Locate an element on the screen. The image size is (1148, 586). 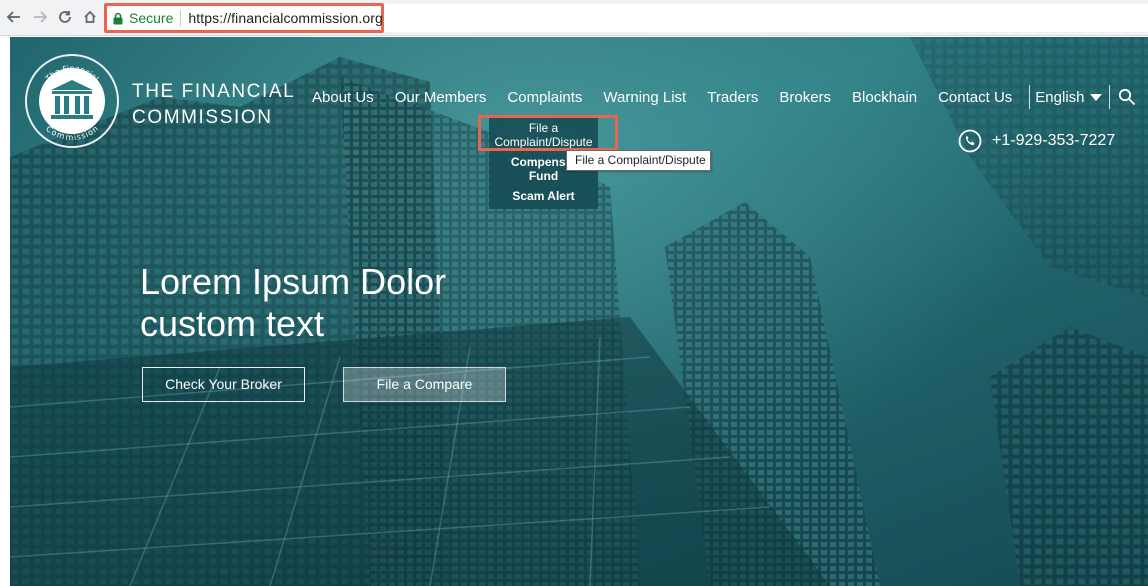
svg-text: Commission is located at coordinates (72, 133).